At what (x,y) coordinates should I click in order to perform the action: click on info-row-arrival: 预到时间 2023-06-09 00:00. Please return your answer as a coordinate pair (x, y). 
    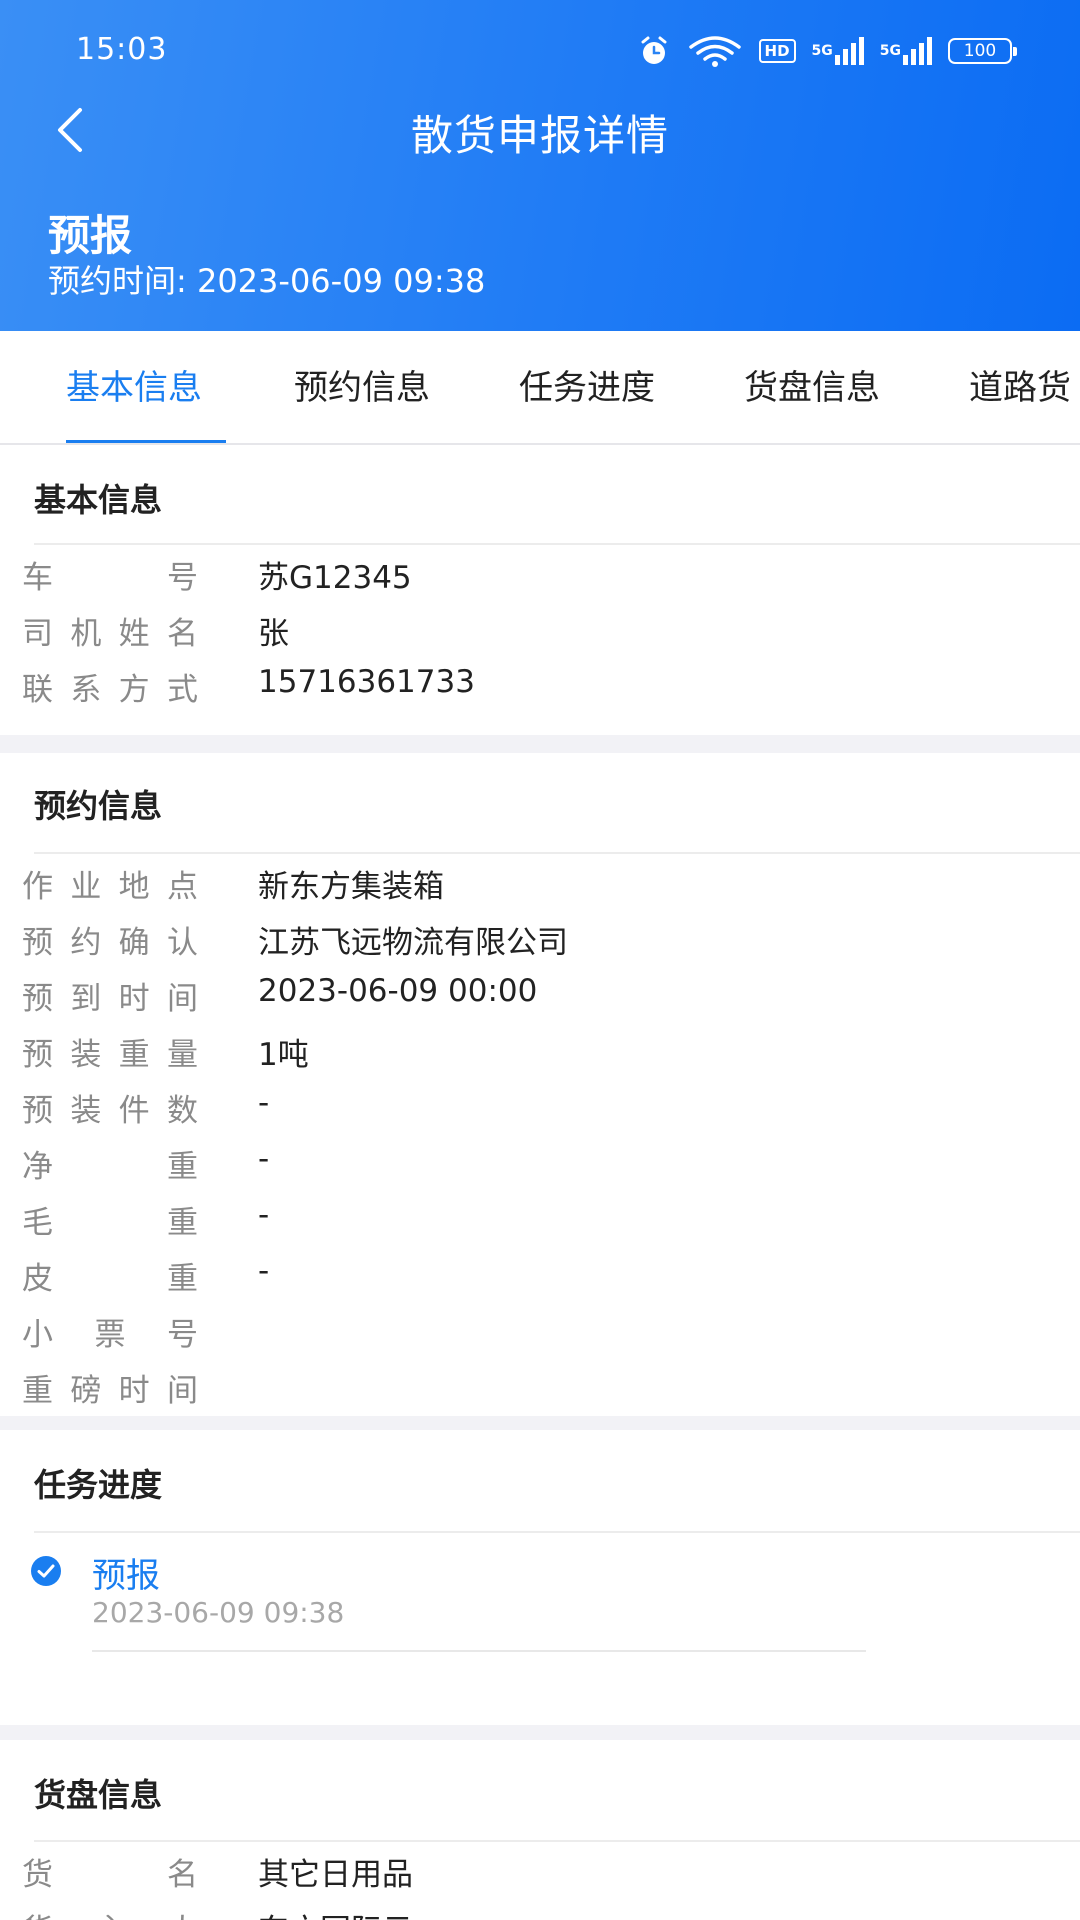
    Looking at the image, I should click on (540, 1001).